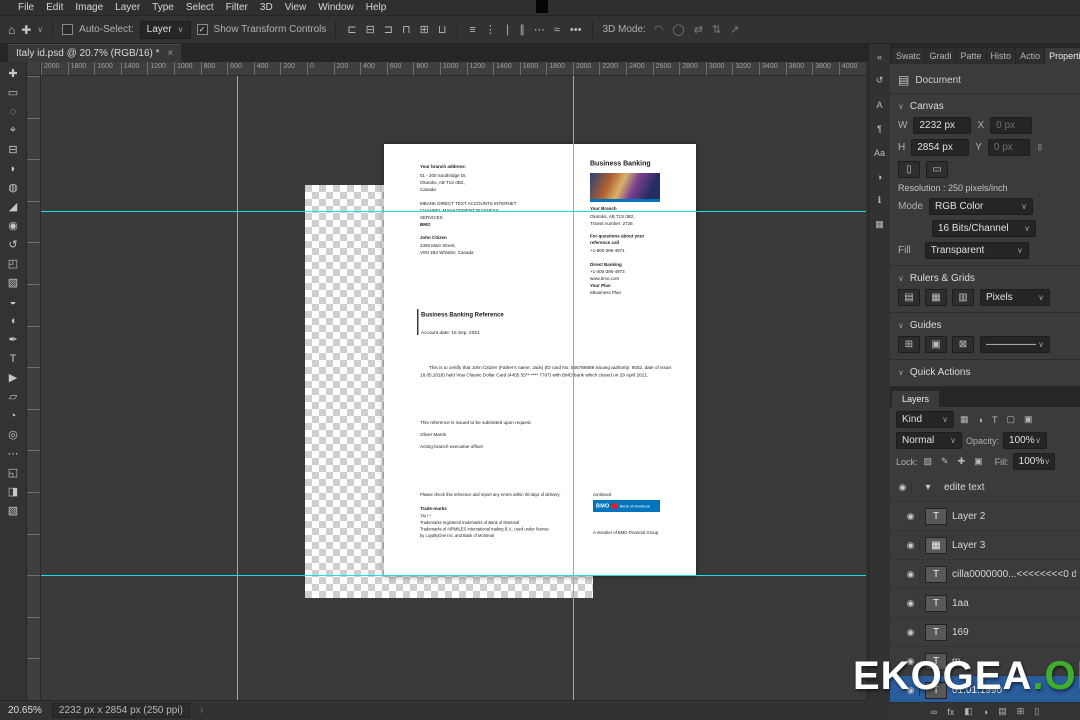 This screenshot has height=720, width=1080. Describe the element at coordinates (734, 29) in the screenshot. I see `3d-scale-icon: ↗` at that location.